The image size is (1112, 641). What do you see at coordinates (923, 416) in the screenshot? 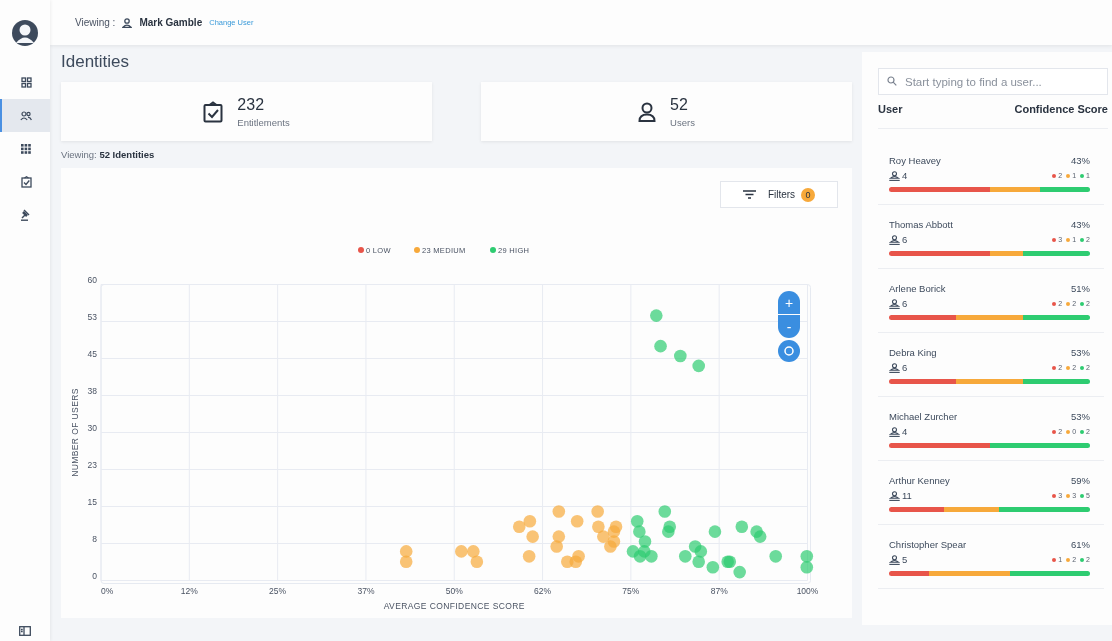
I see `user-name: Michael Zurcher` at bounding box center [923, 416].